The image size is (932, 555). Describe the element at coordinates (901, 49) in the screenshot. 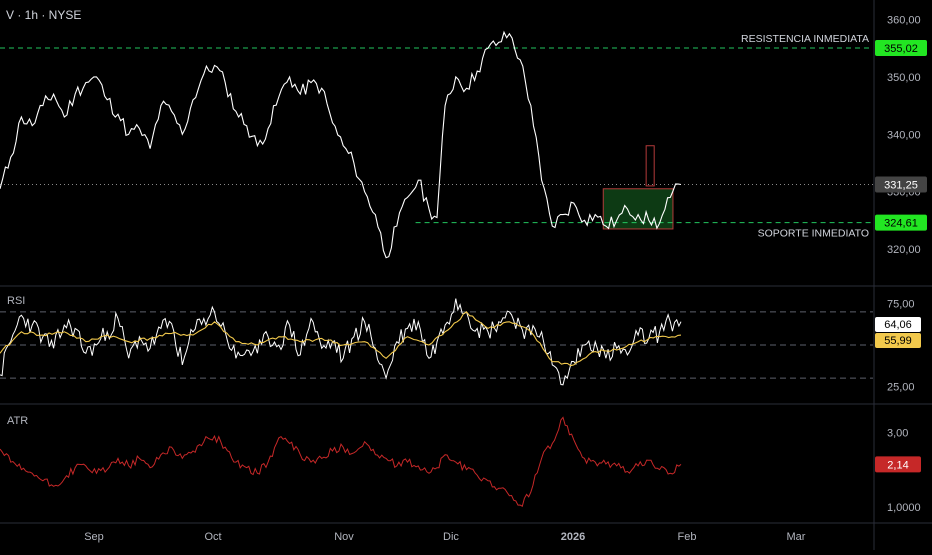

I see `level-badge-value-resistance: 355,02` at that location.